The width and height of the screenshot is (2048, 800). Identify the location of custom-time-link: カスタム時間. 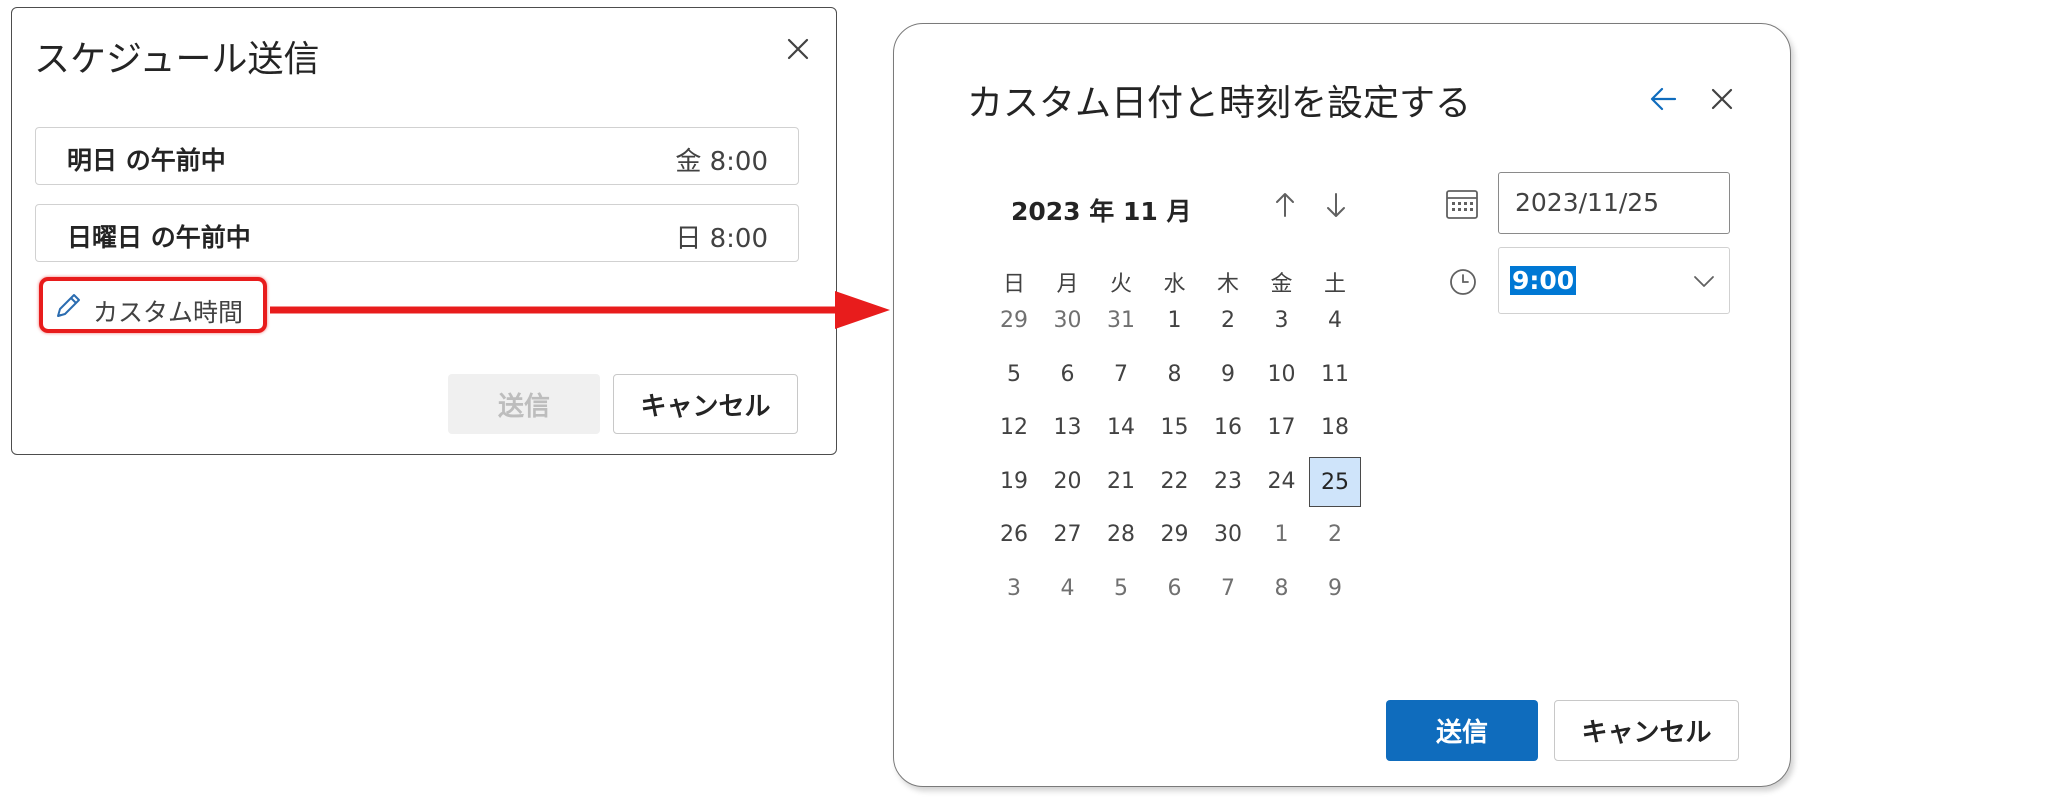
(153, 305).